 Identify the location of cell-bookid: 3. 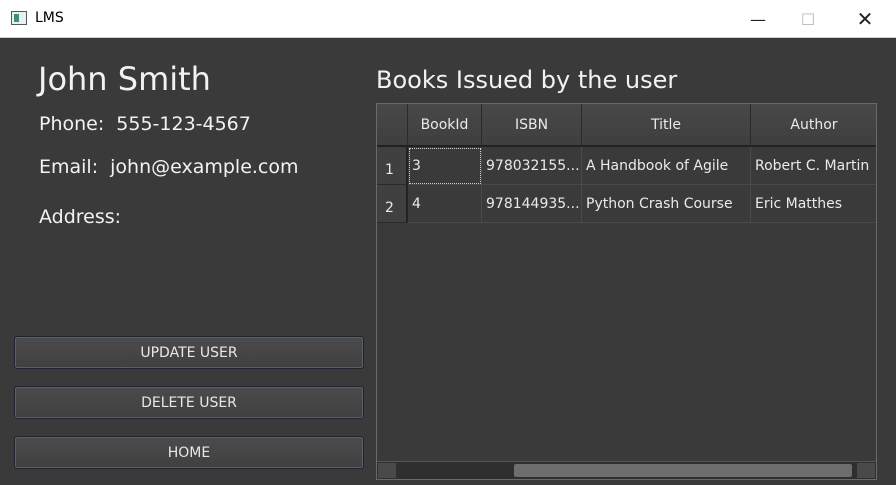
(445, 166).